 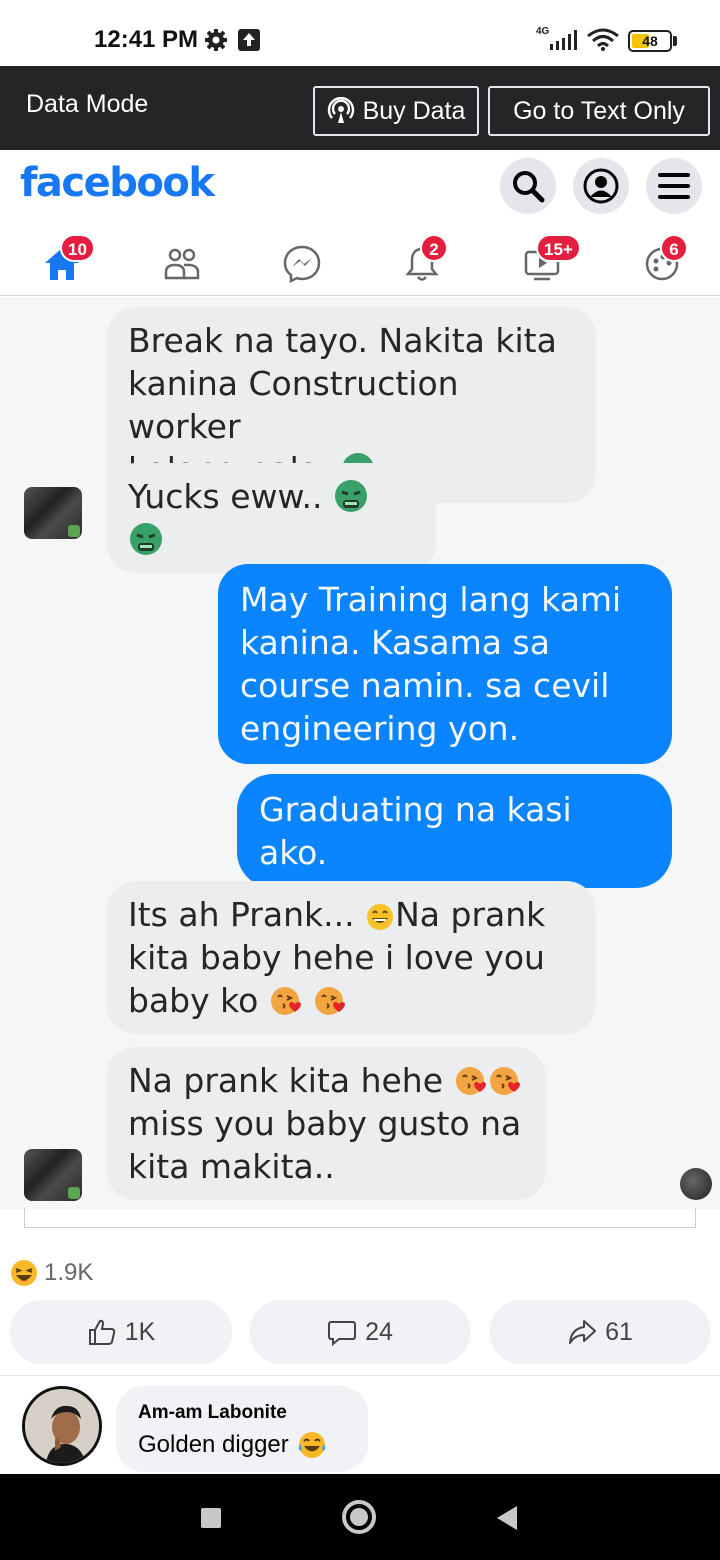 I want to click on upload-icon, so click(x=249, y=40).